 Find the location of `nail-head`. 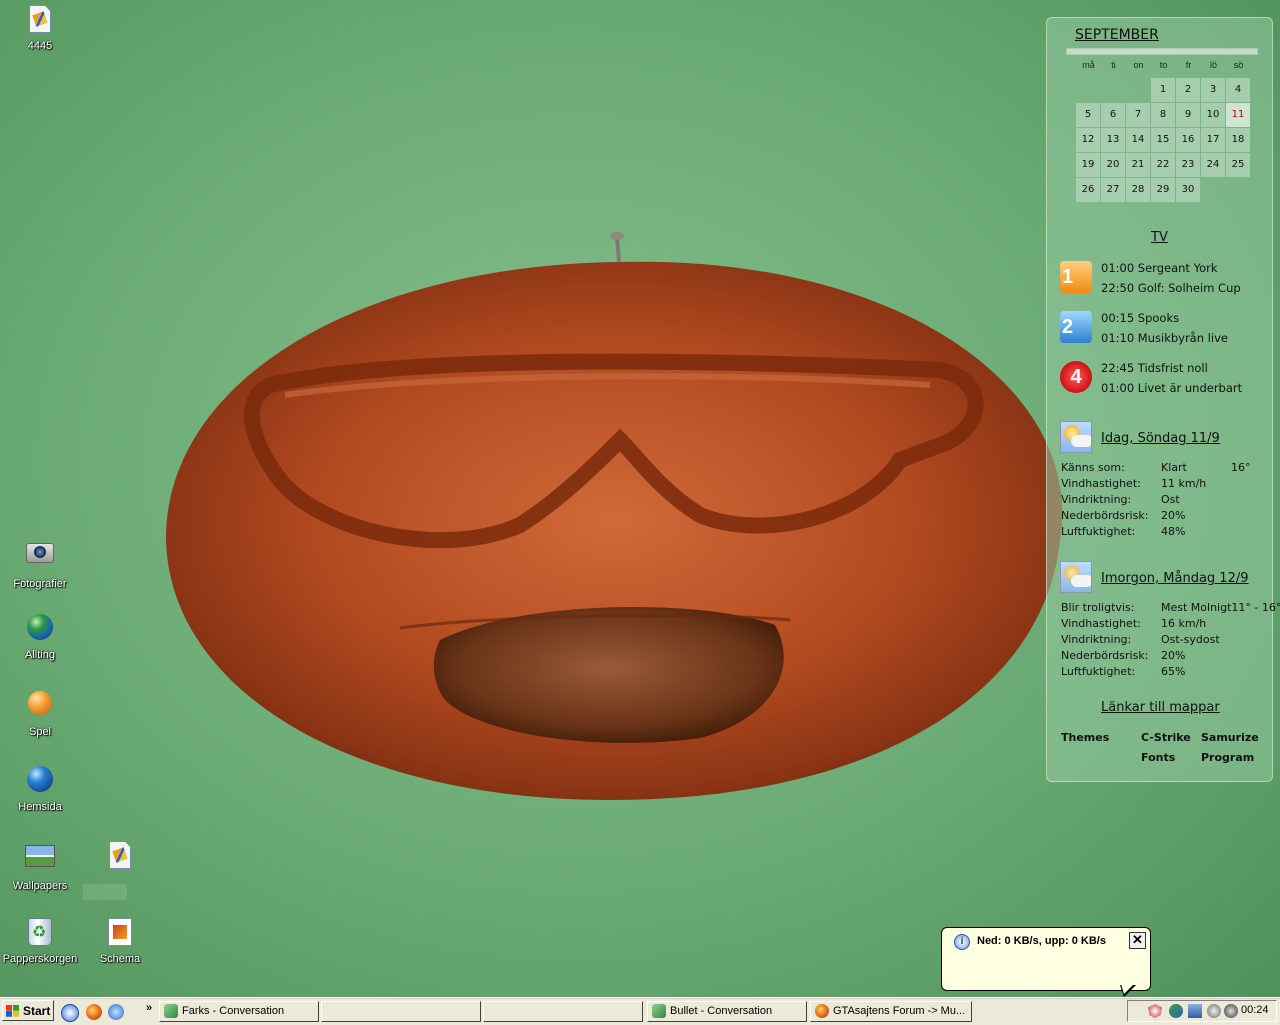

nail-head is located at coordinates (617, 236).